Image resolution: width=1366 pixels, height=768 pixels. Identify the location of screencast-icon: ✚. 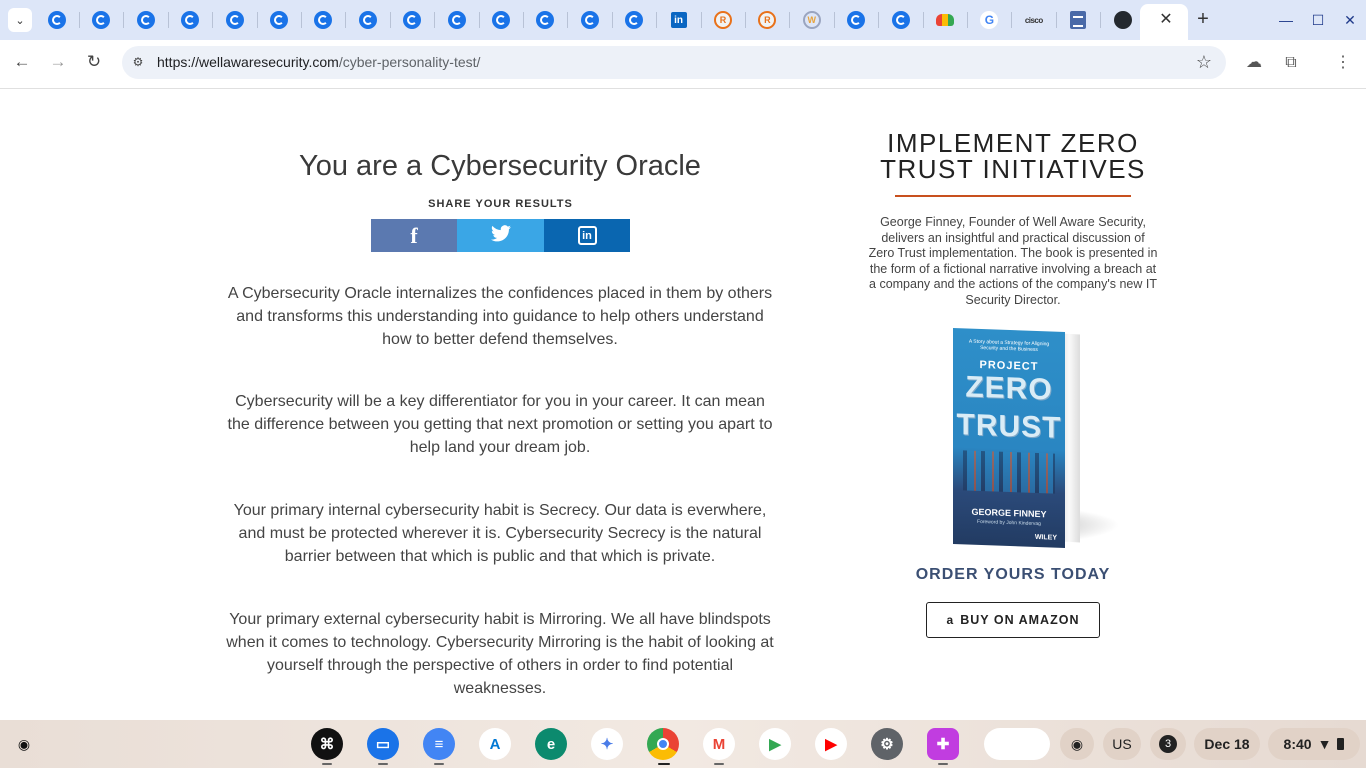
(943, 744).